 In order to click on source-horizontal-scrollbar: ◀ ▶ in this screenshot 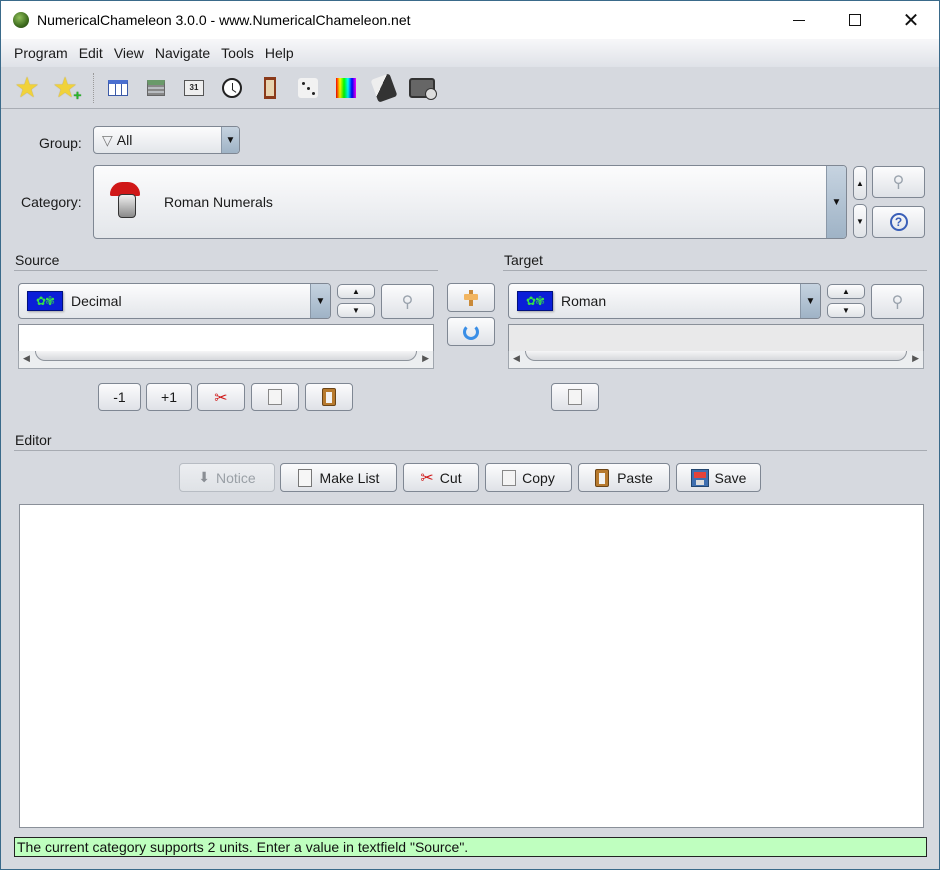, I will do `click(226, 360)`.